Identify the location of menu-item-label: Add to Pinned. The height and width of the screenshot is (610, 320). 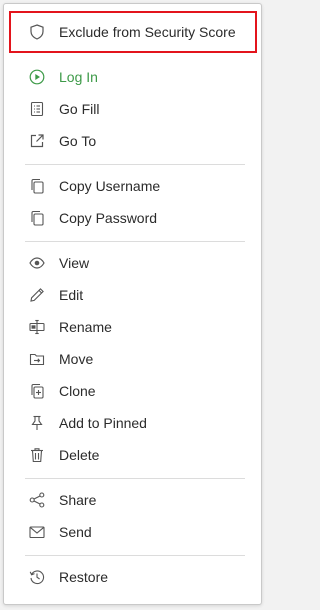
(103, 423).